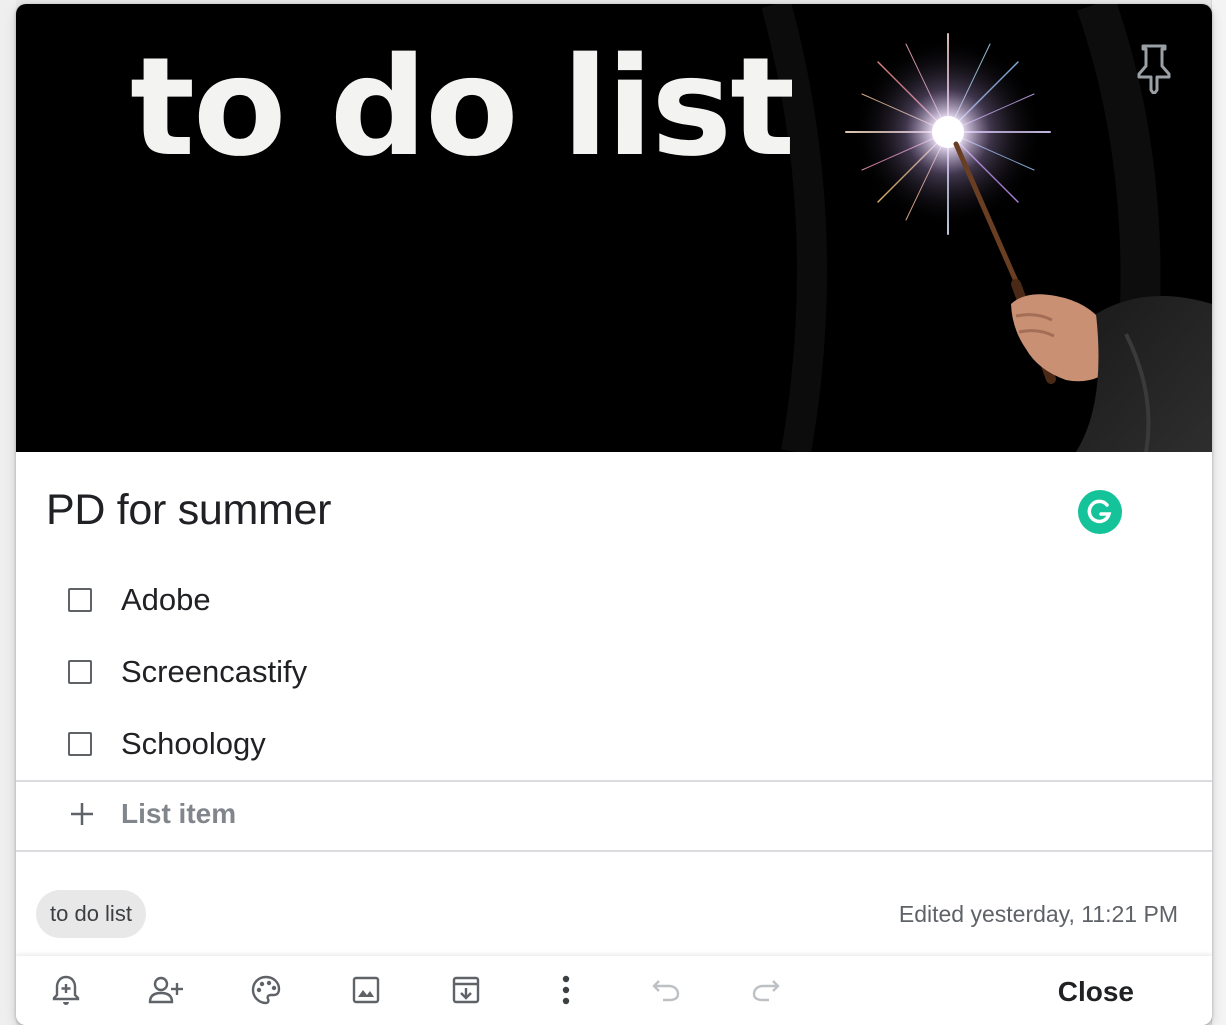 The image size is (1226, 1025). What do you see at coordinates (566, 990) in the screenshot?
I see `more-icon` at bounding box center [566, 990].